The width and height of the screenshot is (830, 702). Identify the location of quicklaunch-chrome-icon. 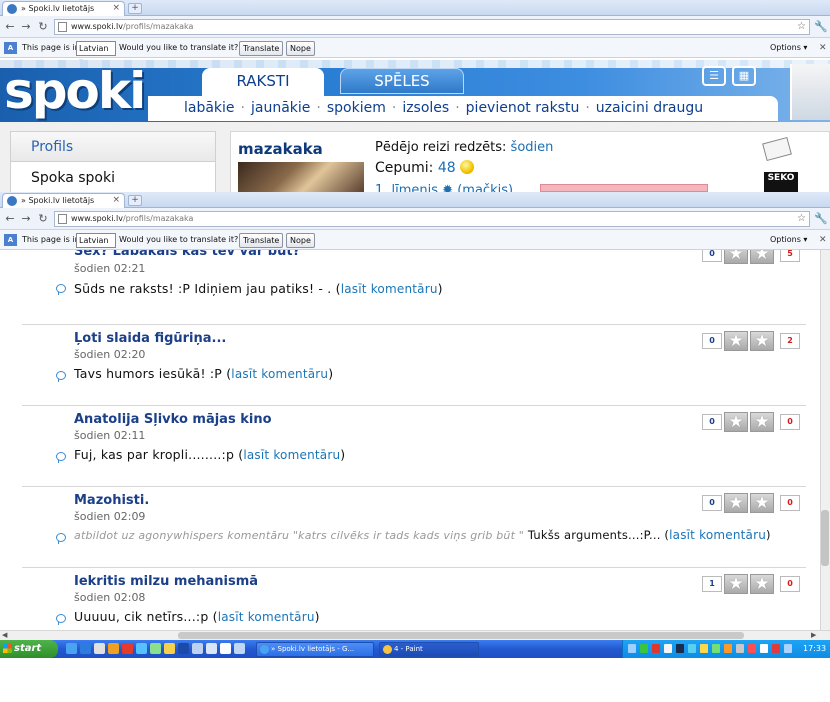
(141, 648).